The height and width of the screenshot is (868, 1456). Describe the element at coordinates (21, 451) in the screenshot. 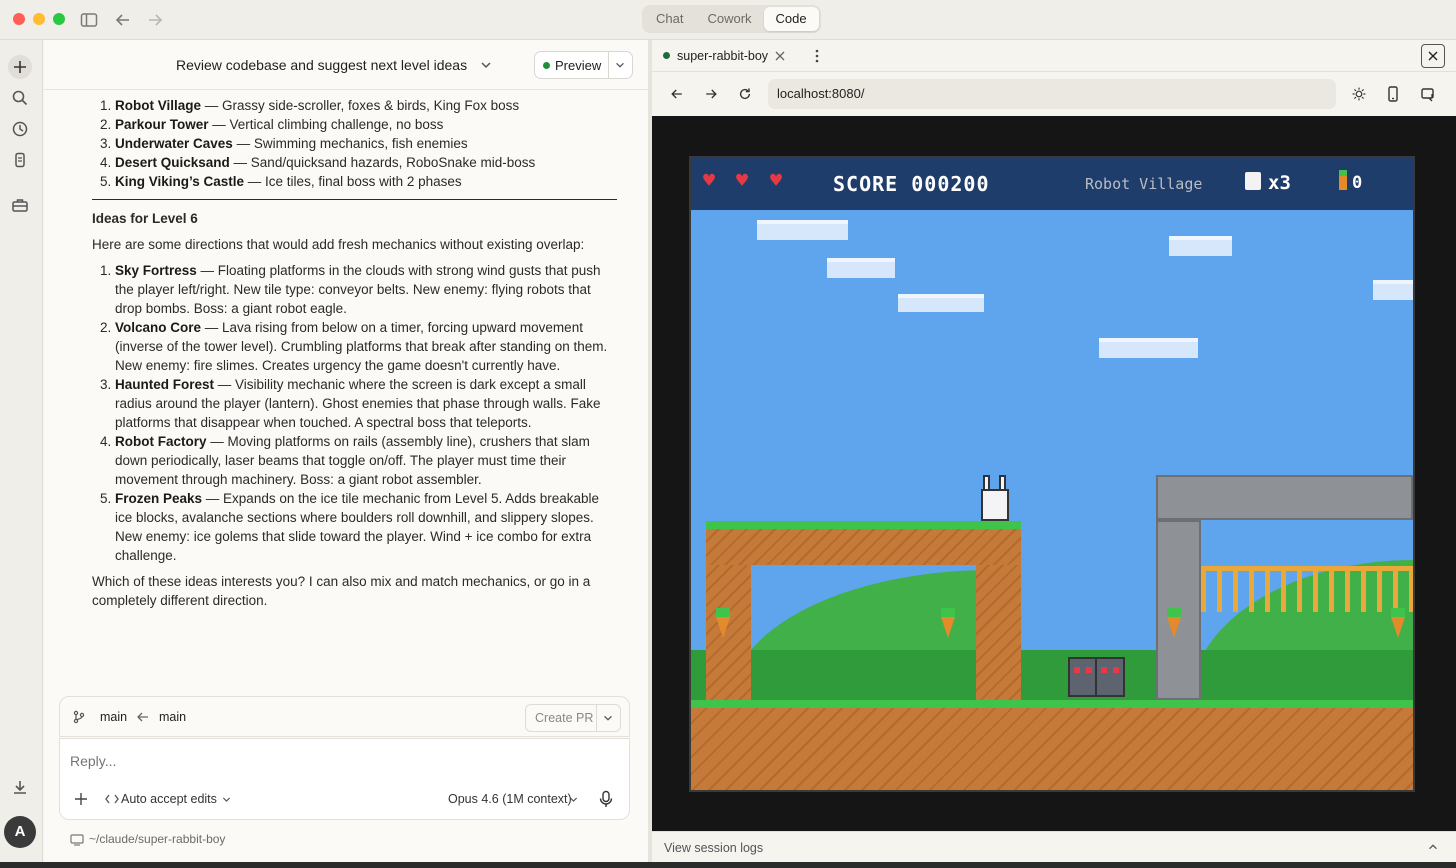

I see `left-rail: A` at that location.